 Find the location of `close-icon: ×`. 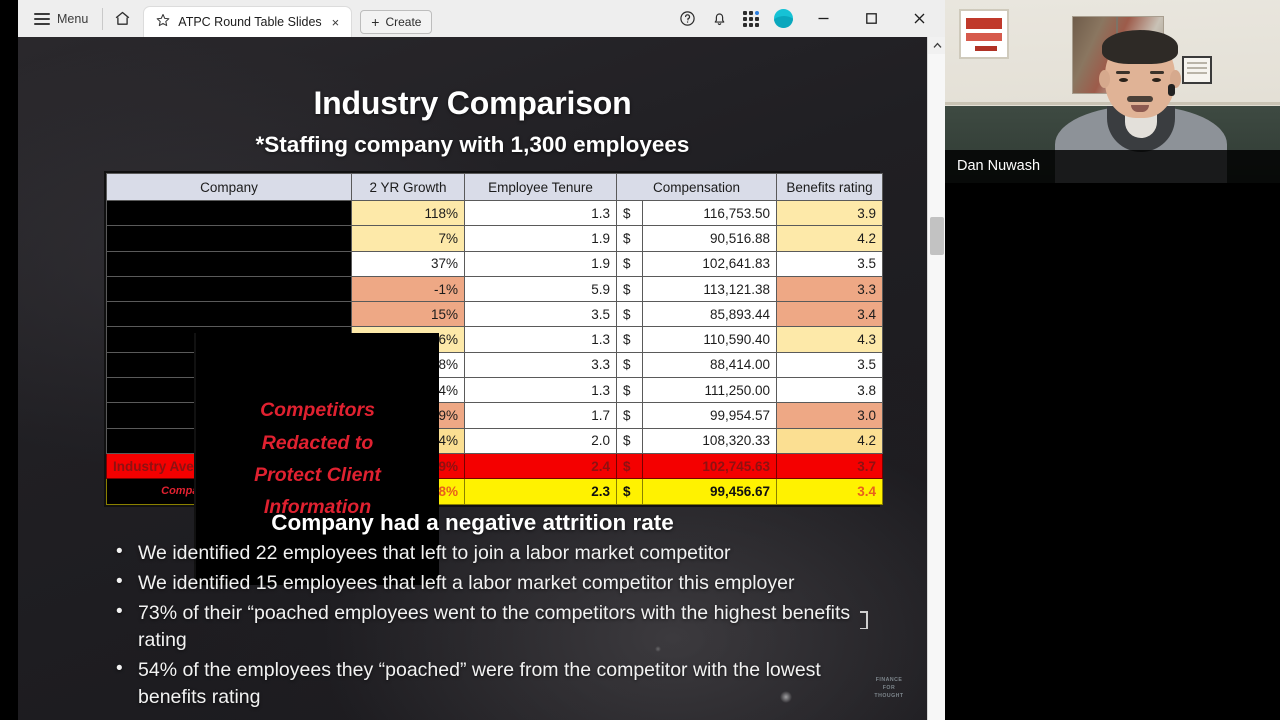

close-icon: × is located at coordinates (336, 22).